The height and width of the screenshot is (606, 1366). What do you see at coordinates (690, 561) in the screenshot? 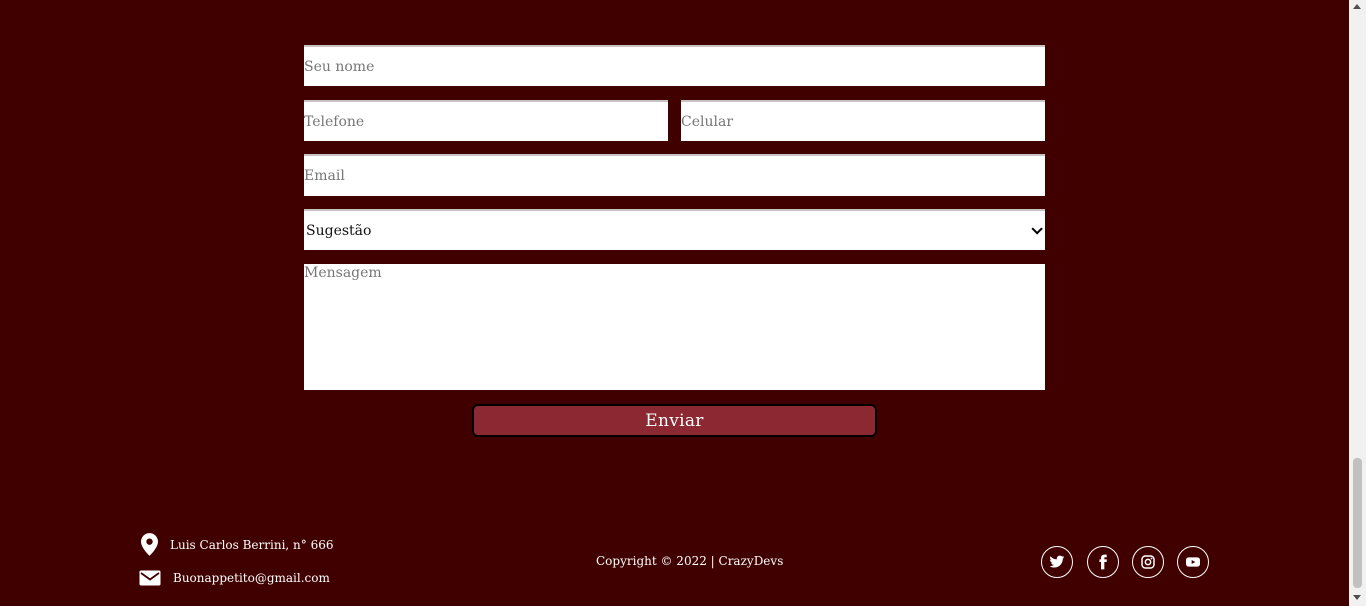
I see `copyright-text: Copyright © 2022 | CrazyDevs` at bounding box center [690, 561].